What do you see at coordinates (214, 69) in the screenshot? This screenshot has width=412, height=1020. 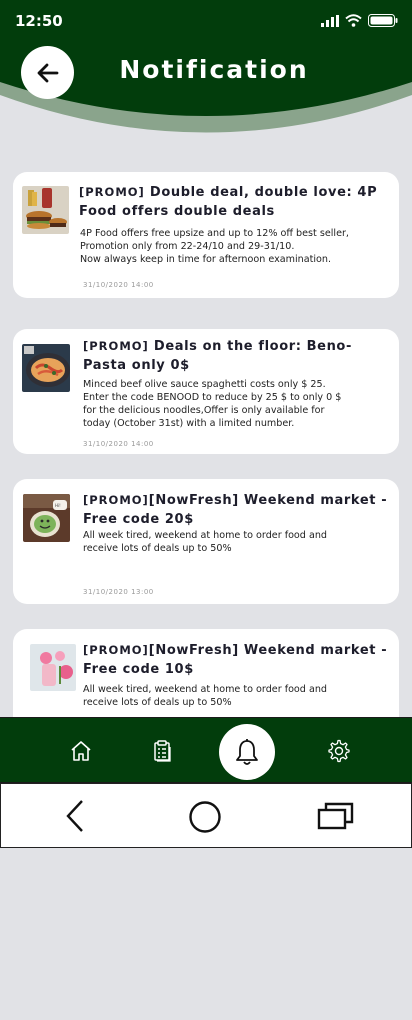 I see `page-title: Notification` at bounding box center [214, 69].